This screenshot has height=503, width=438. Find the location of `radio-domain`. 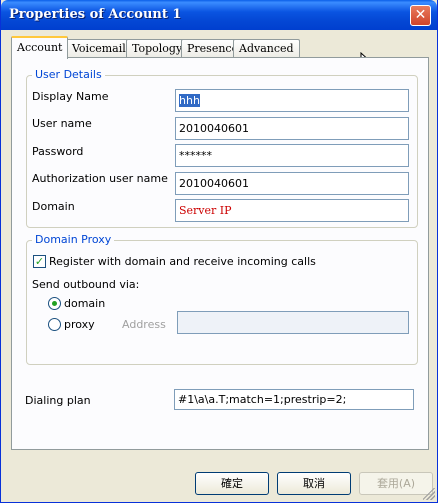

radio-domain is located at coordinates (54, 303).